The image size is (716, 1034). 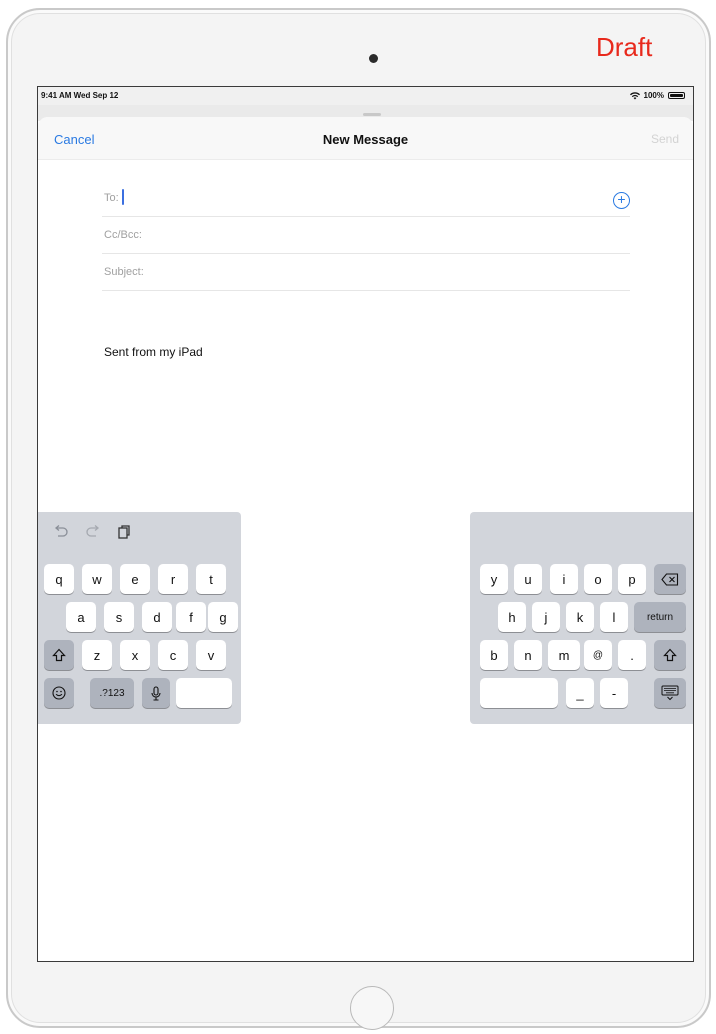 I want to click on paste-icon, so click(x=124, y=532).